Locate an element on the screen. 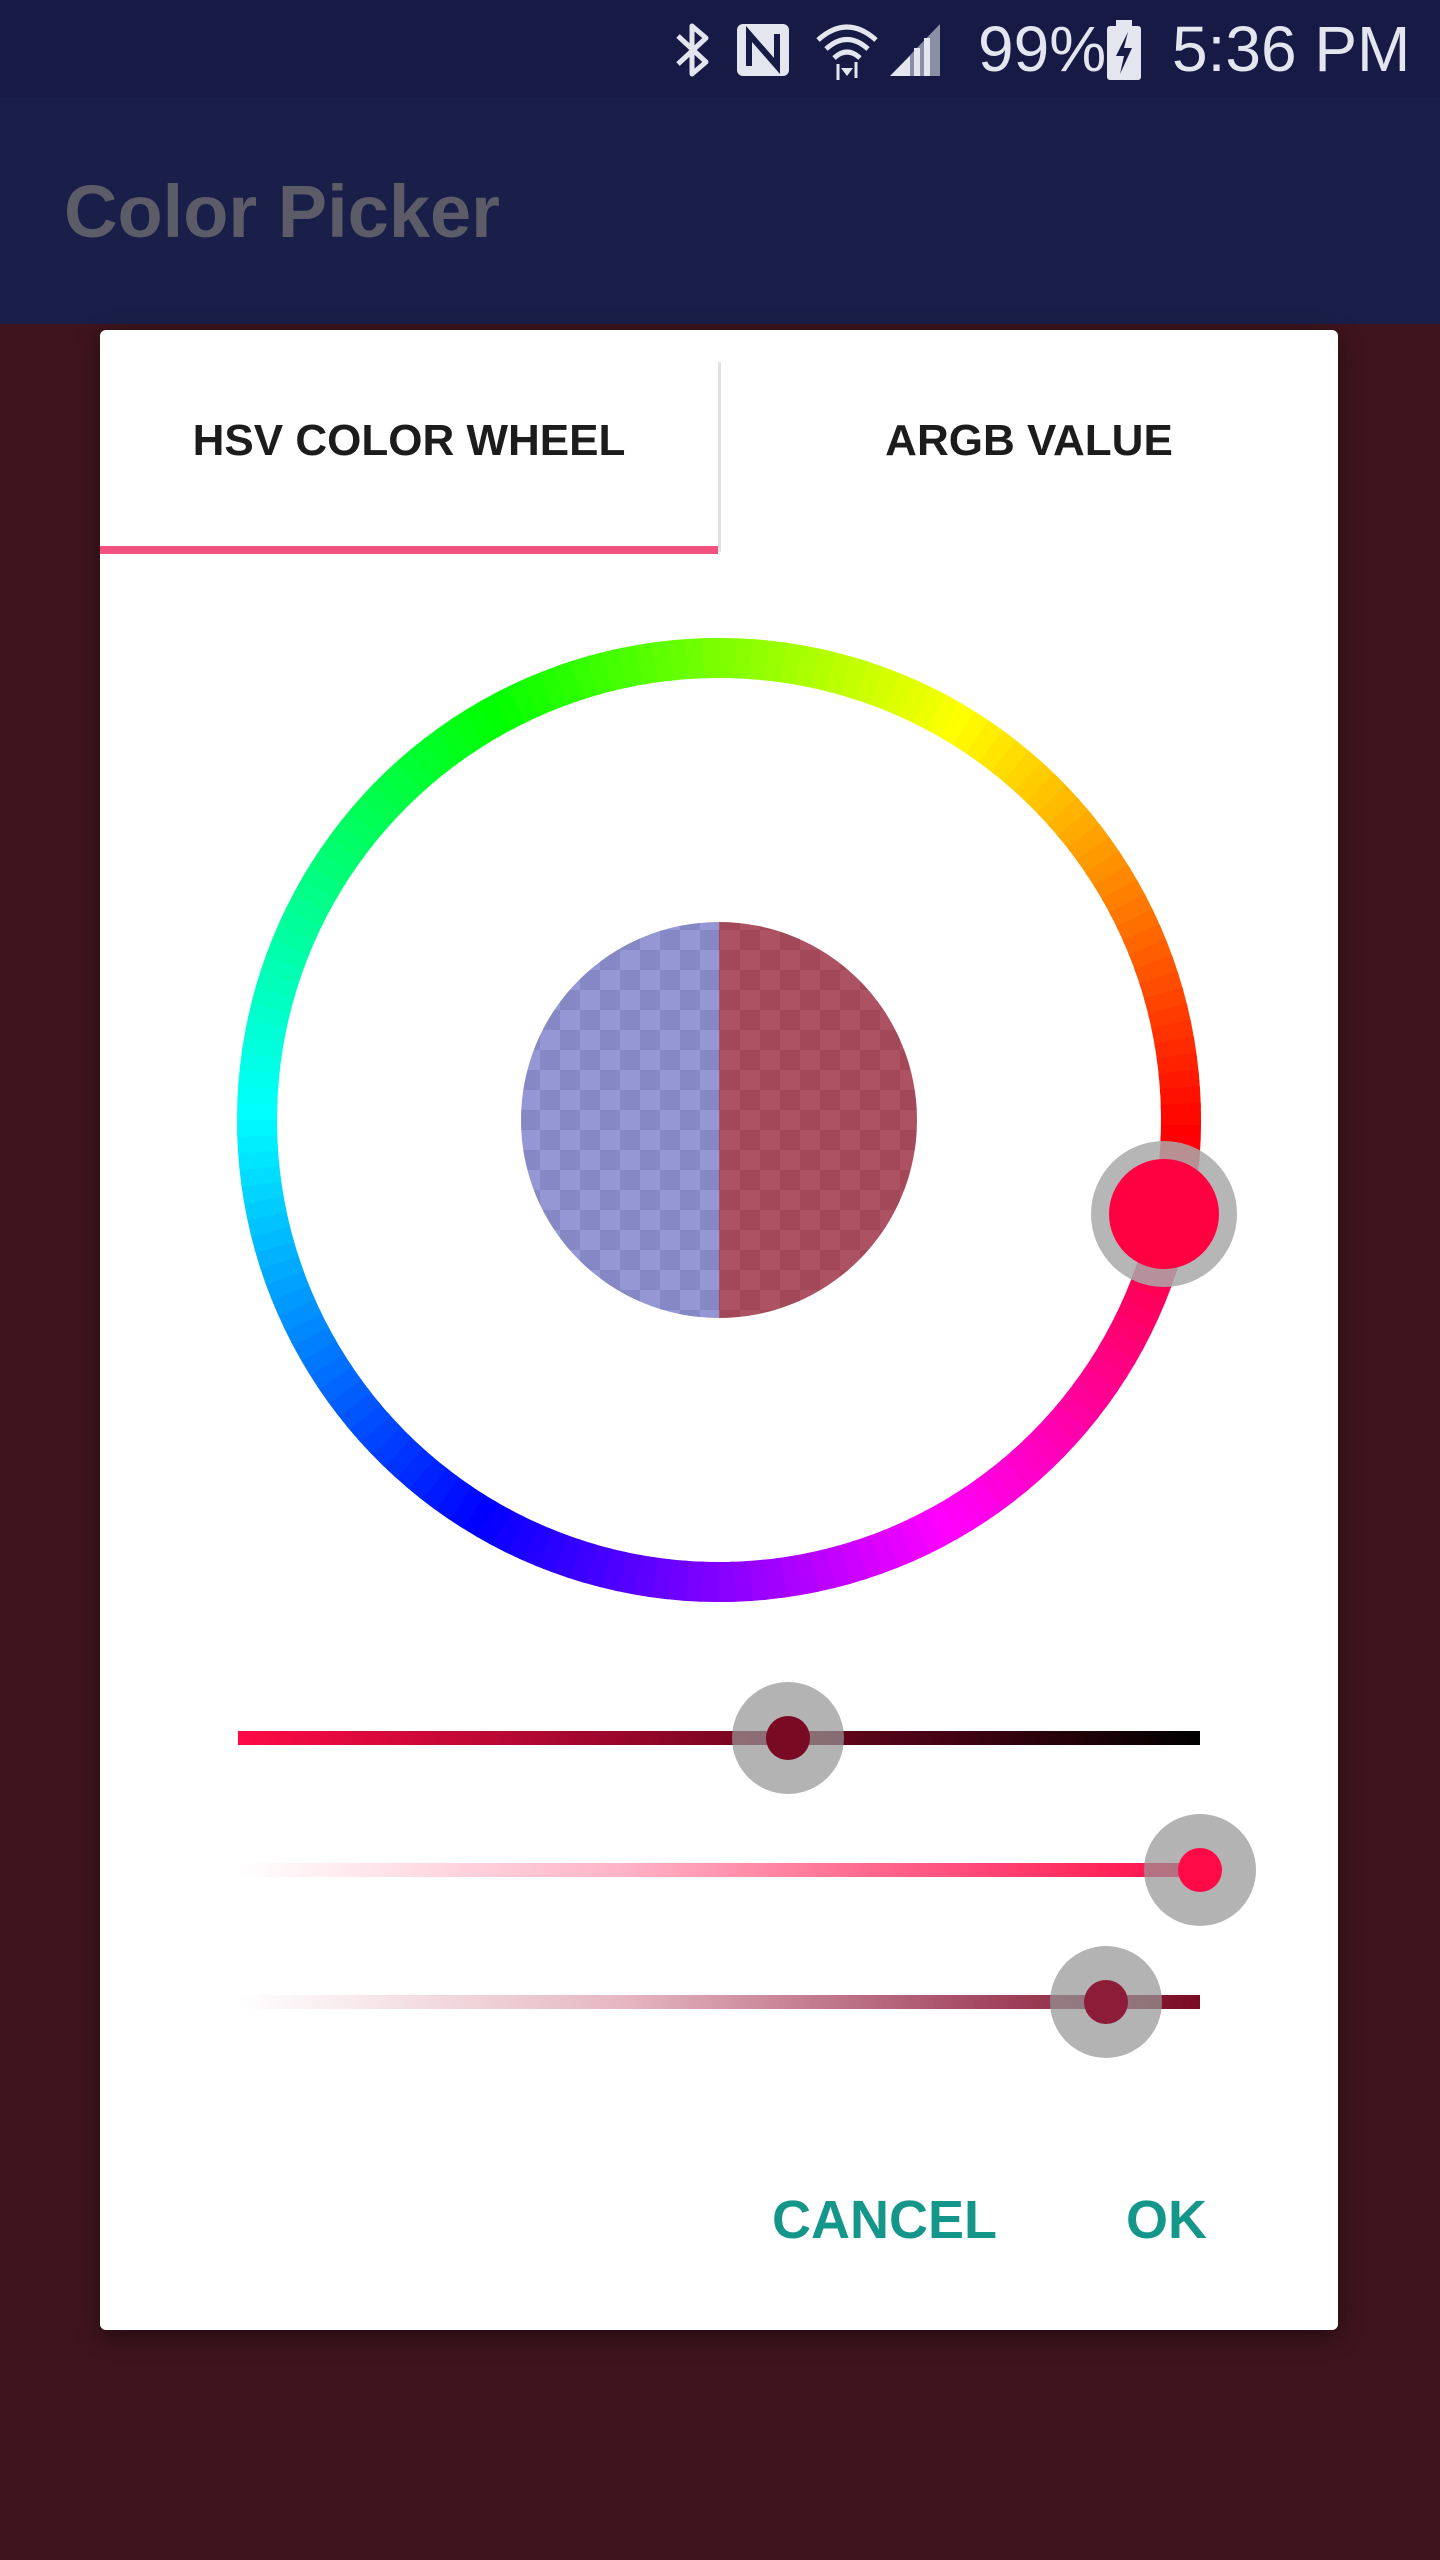 The width and height of the screenshot is (1440, 2560). saturation-slider-thumb is located at coordinates (1200, 1870).